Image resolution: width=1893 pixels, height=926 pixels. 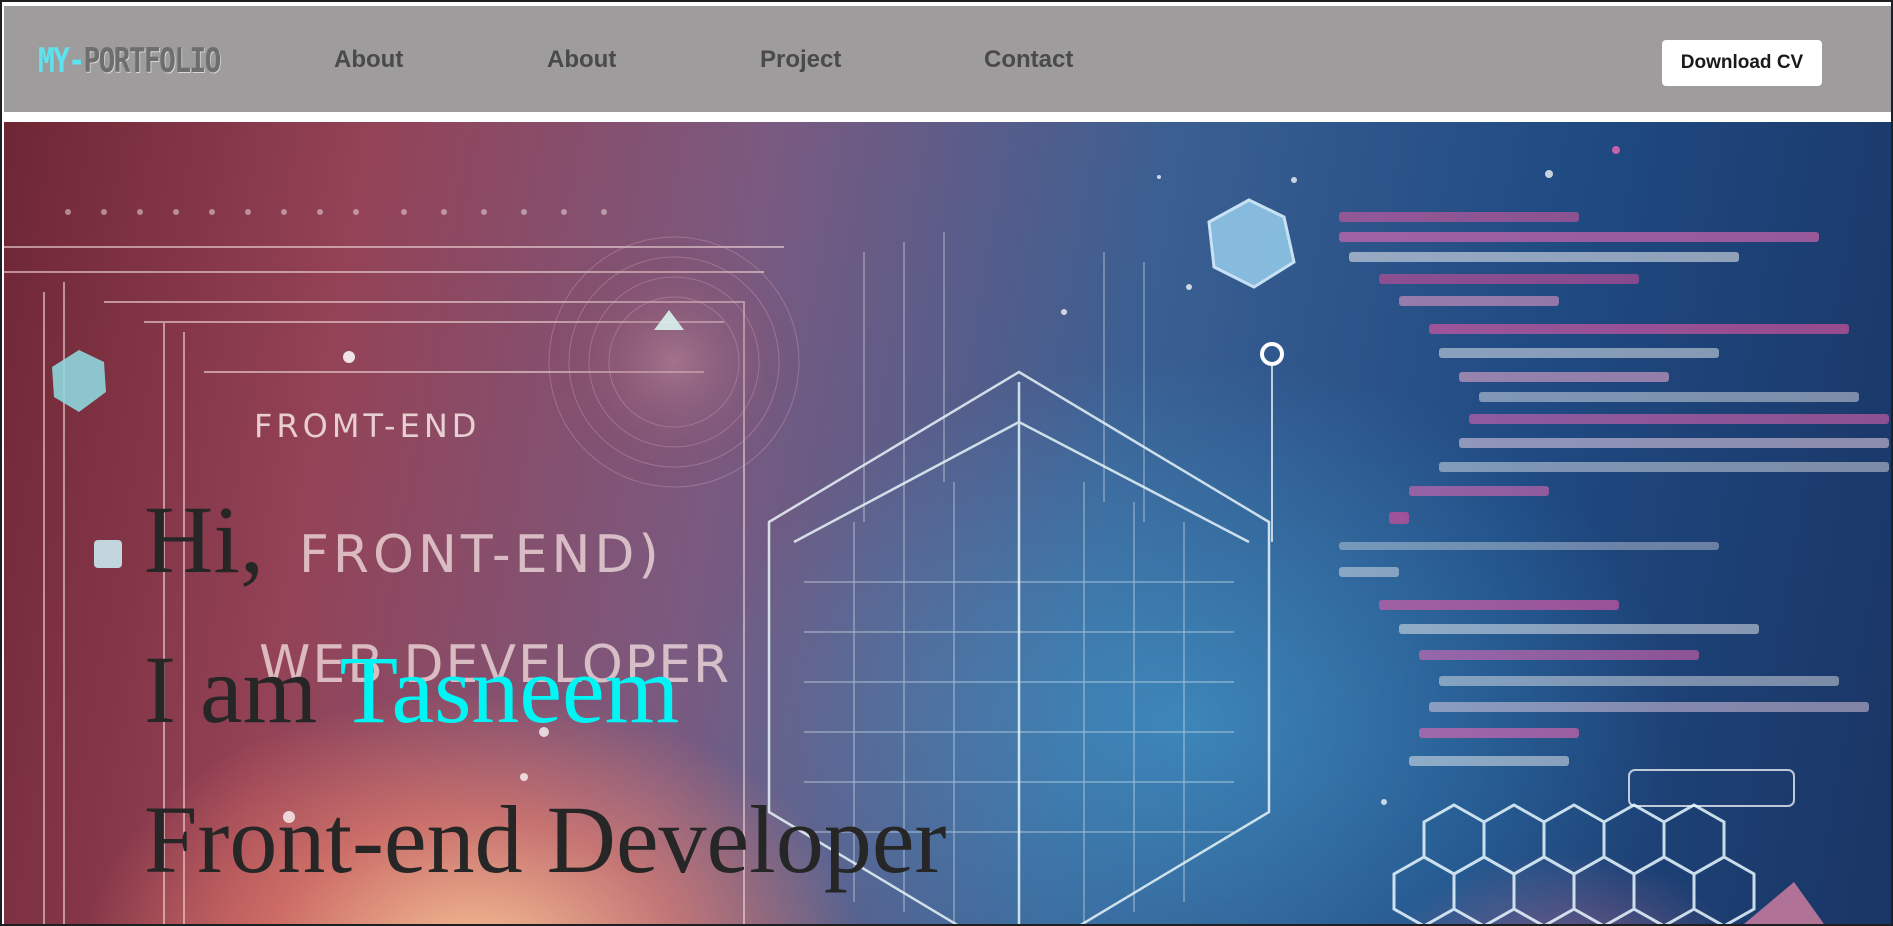 What do you see at coordinates (545, 839) in the screenshot?
I see `hero-role: Front-end Developer` at bounding box center [545, 839].